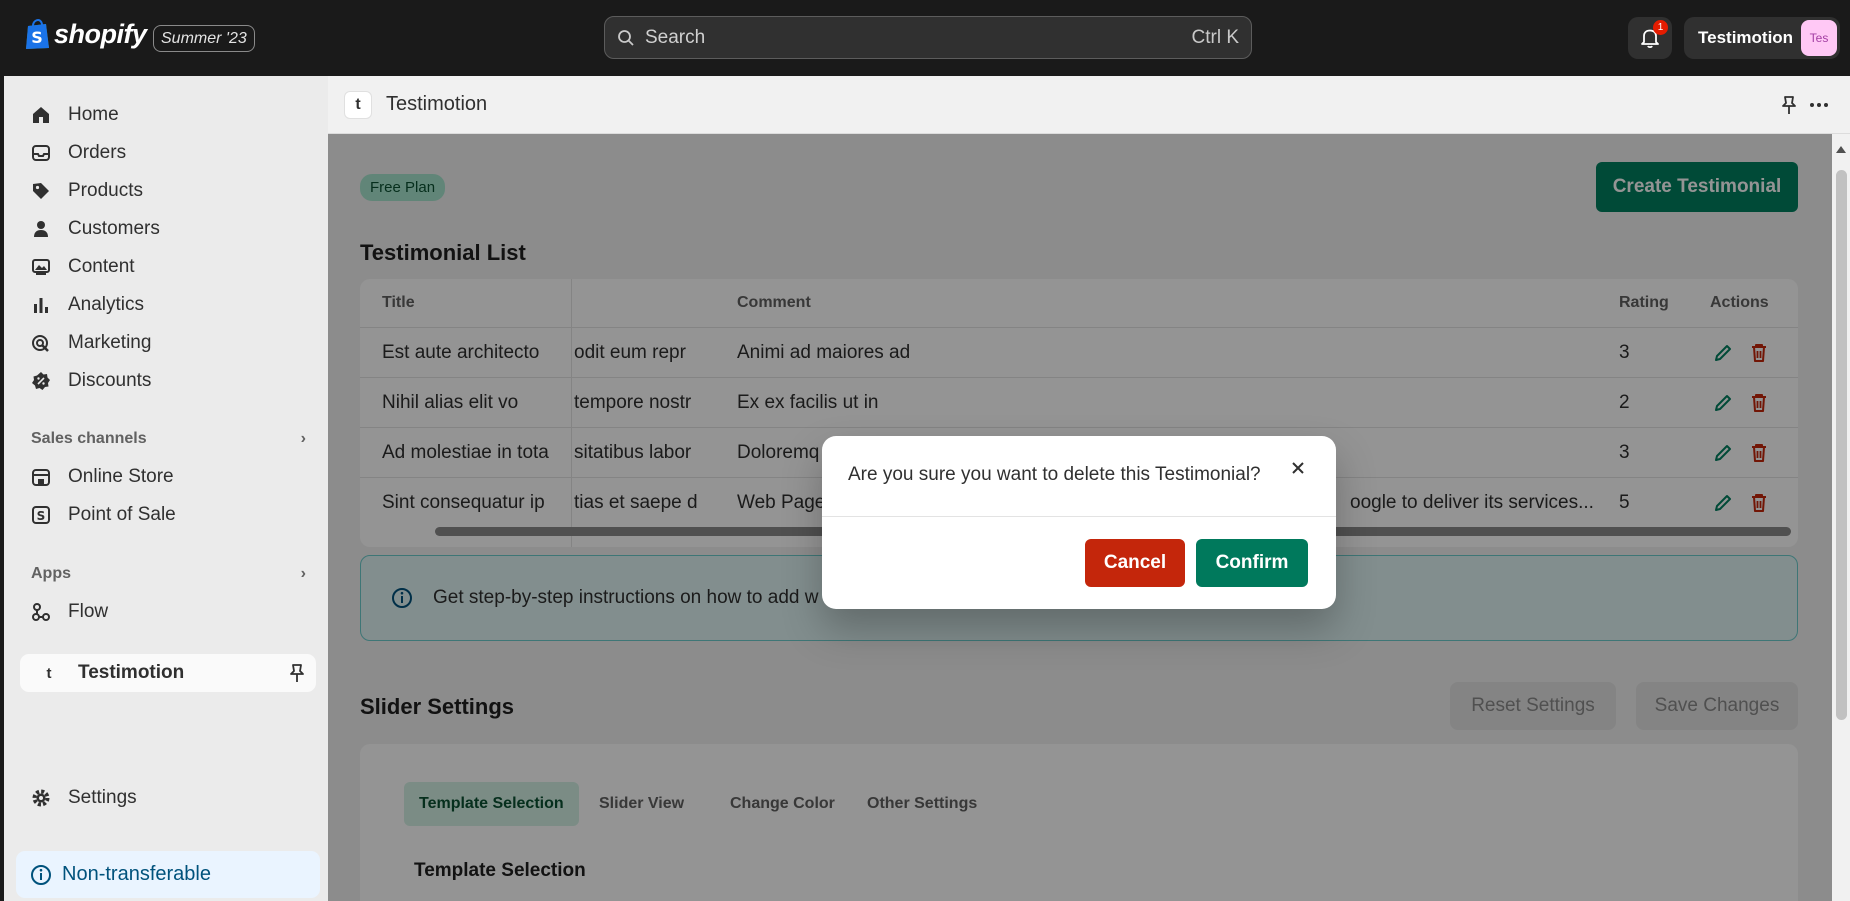 The image size is (1850, 901). Describe the element at coordinates (204, 38) in the screenshot. I see `edition-badge: Summer '23` at that location.